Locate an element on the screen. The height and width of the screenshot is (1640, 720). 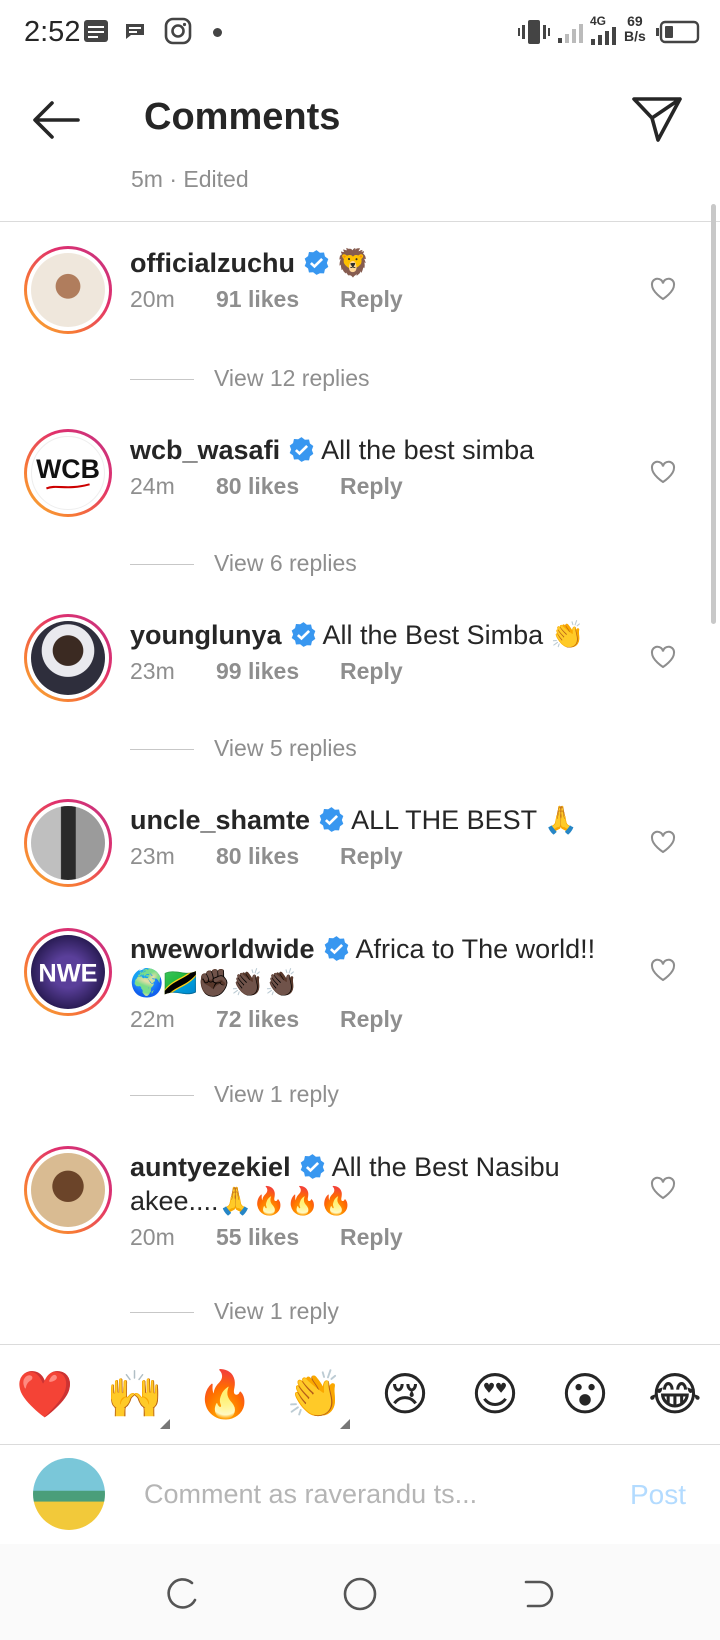
comment-composer: Post is located at coordinates (360, 1494).